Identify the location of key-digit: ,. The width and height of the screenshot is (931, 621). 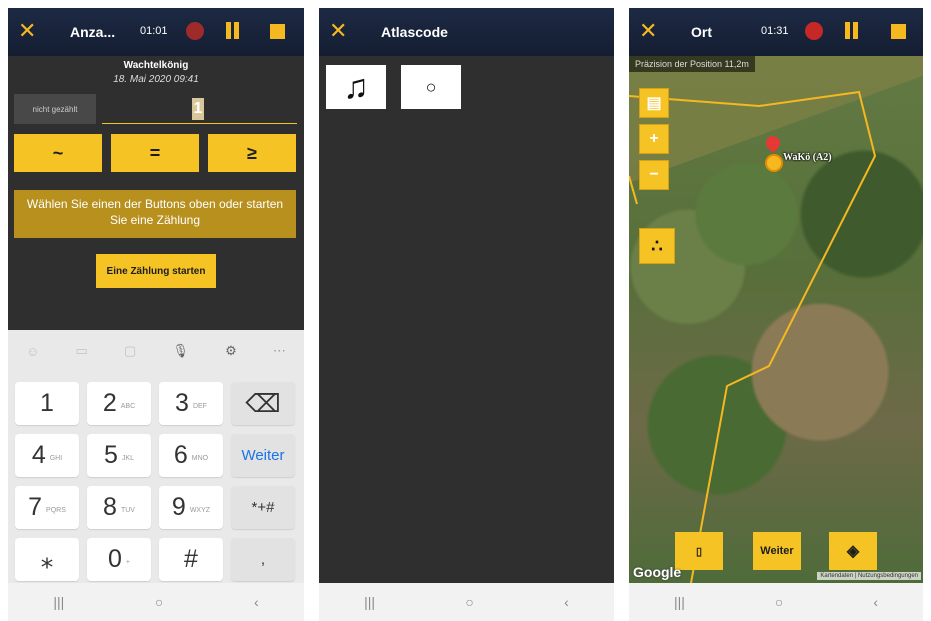
(263, 559).